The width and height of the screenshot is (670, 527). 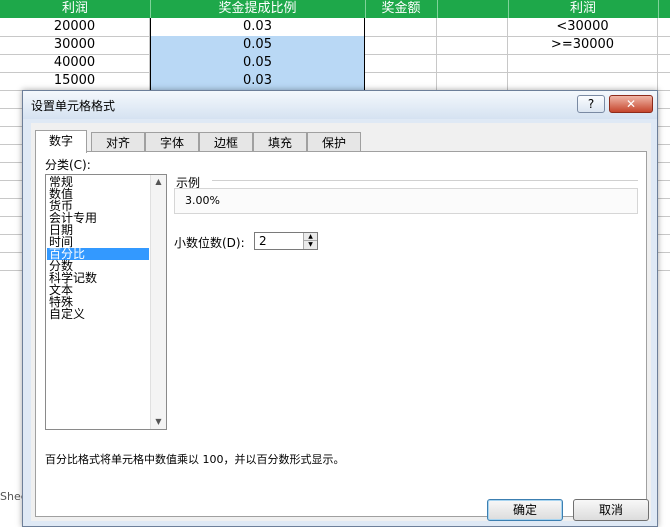 I want to click on profit-cell: 20000, so click(x=75, y=27).